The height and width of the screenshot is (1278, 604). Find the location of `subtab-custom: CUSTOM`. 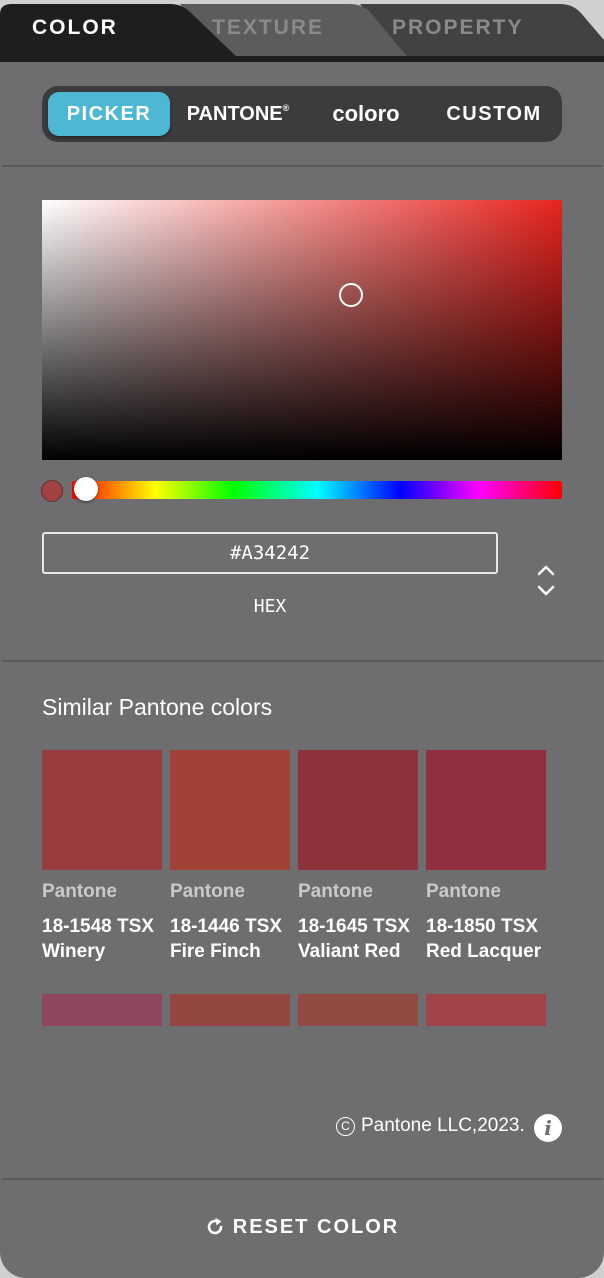

subtab-custom: CUSTOM is located at coordinates (494, 114).